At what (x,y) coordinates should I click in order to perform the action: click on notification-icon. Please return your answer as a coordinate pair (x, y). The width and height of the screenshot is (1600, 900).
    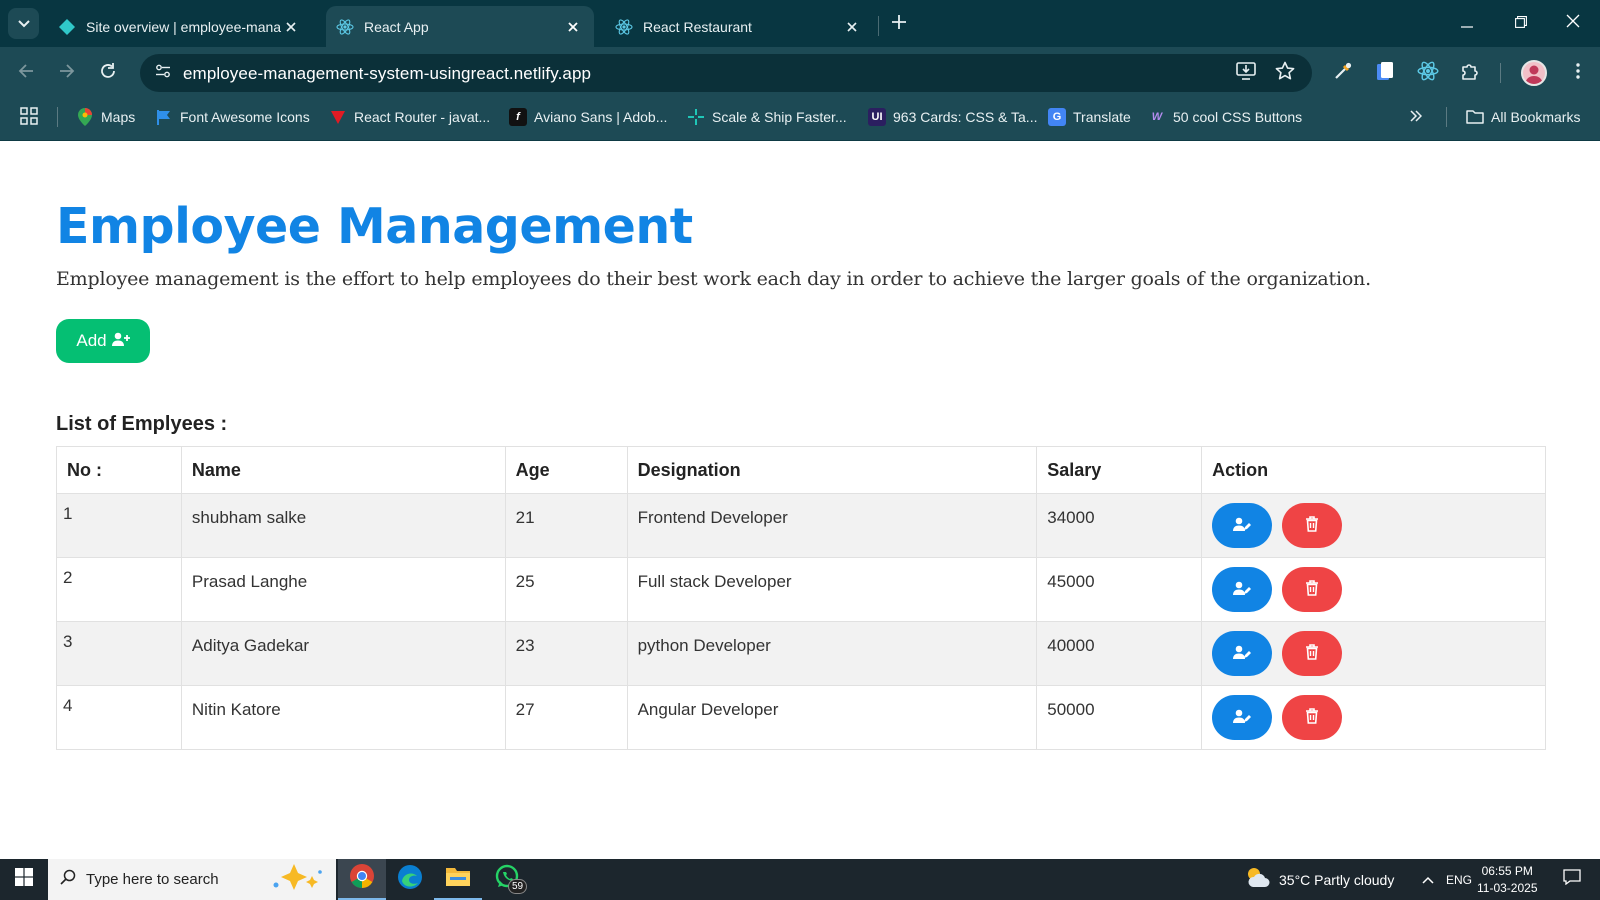
    Looking at the image, I should click on (1572, 879).